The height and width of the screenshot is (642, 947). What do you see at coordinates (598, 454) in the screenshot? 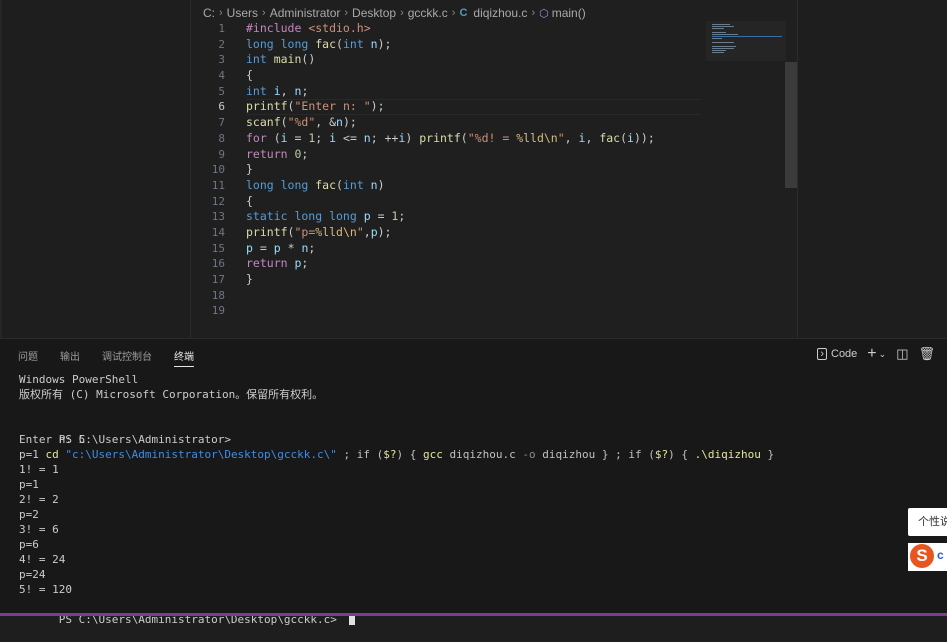
I see `command-token: diqizhou } ; if (` at bounding box center [598, 454].